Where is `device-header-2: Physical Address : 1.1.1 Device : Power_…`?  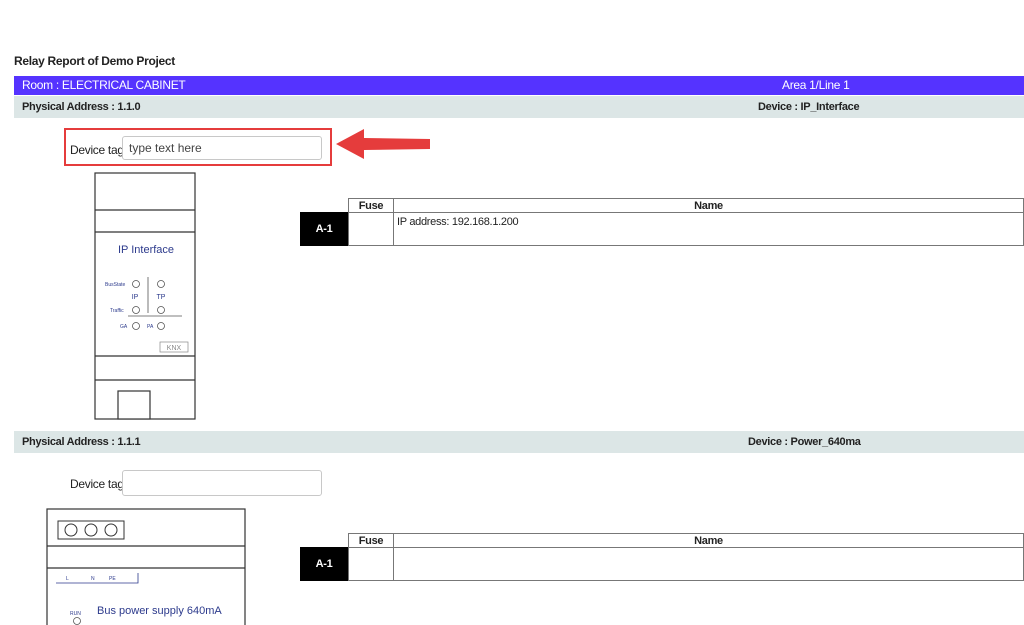 device-header-2: Physical Address : 1.1.1 Device : Power_… is located at coordinates (519, 442).